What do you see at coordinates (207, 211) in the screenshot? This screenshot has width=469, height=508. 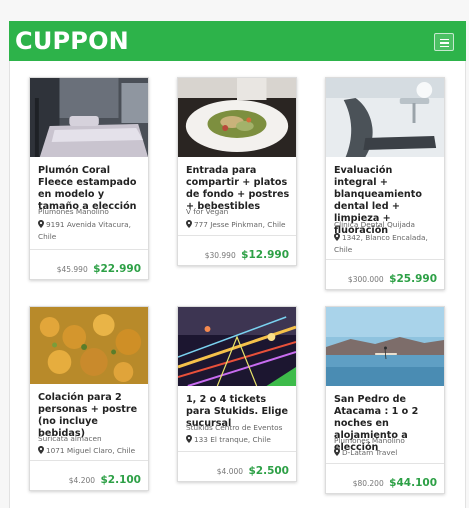 I see `deal-vendor: V for Vegan` at bounding box center [207, 211].